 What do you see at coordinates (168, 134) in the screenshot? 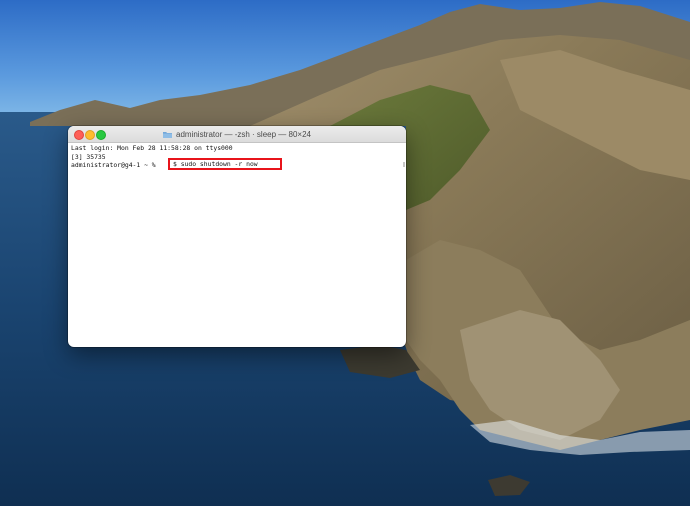
I see `folder-icon` at bounding box center [168, 134].